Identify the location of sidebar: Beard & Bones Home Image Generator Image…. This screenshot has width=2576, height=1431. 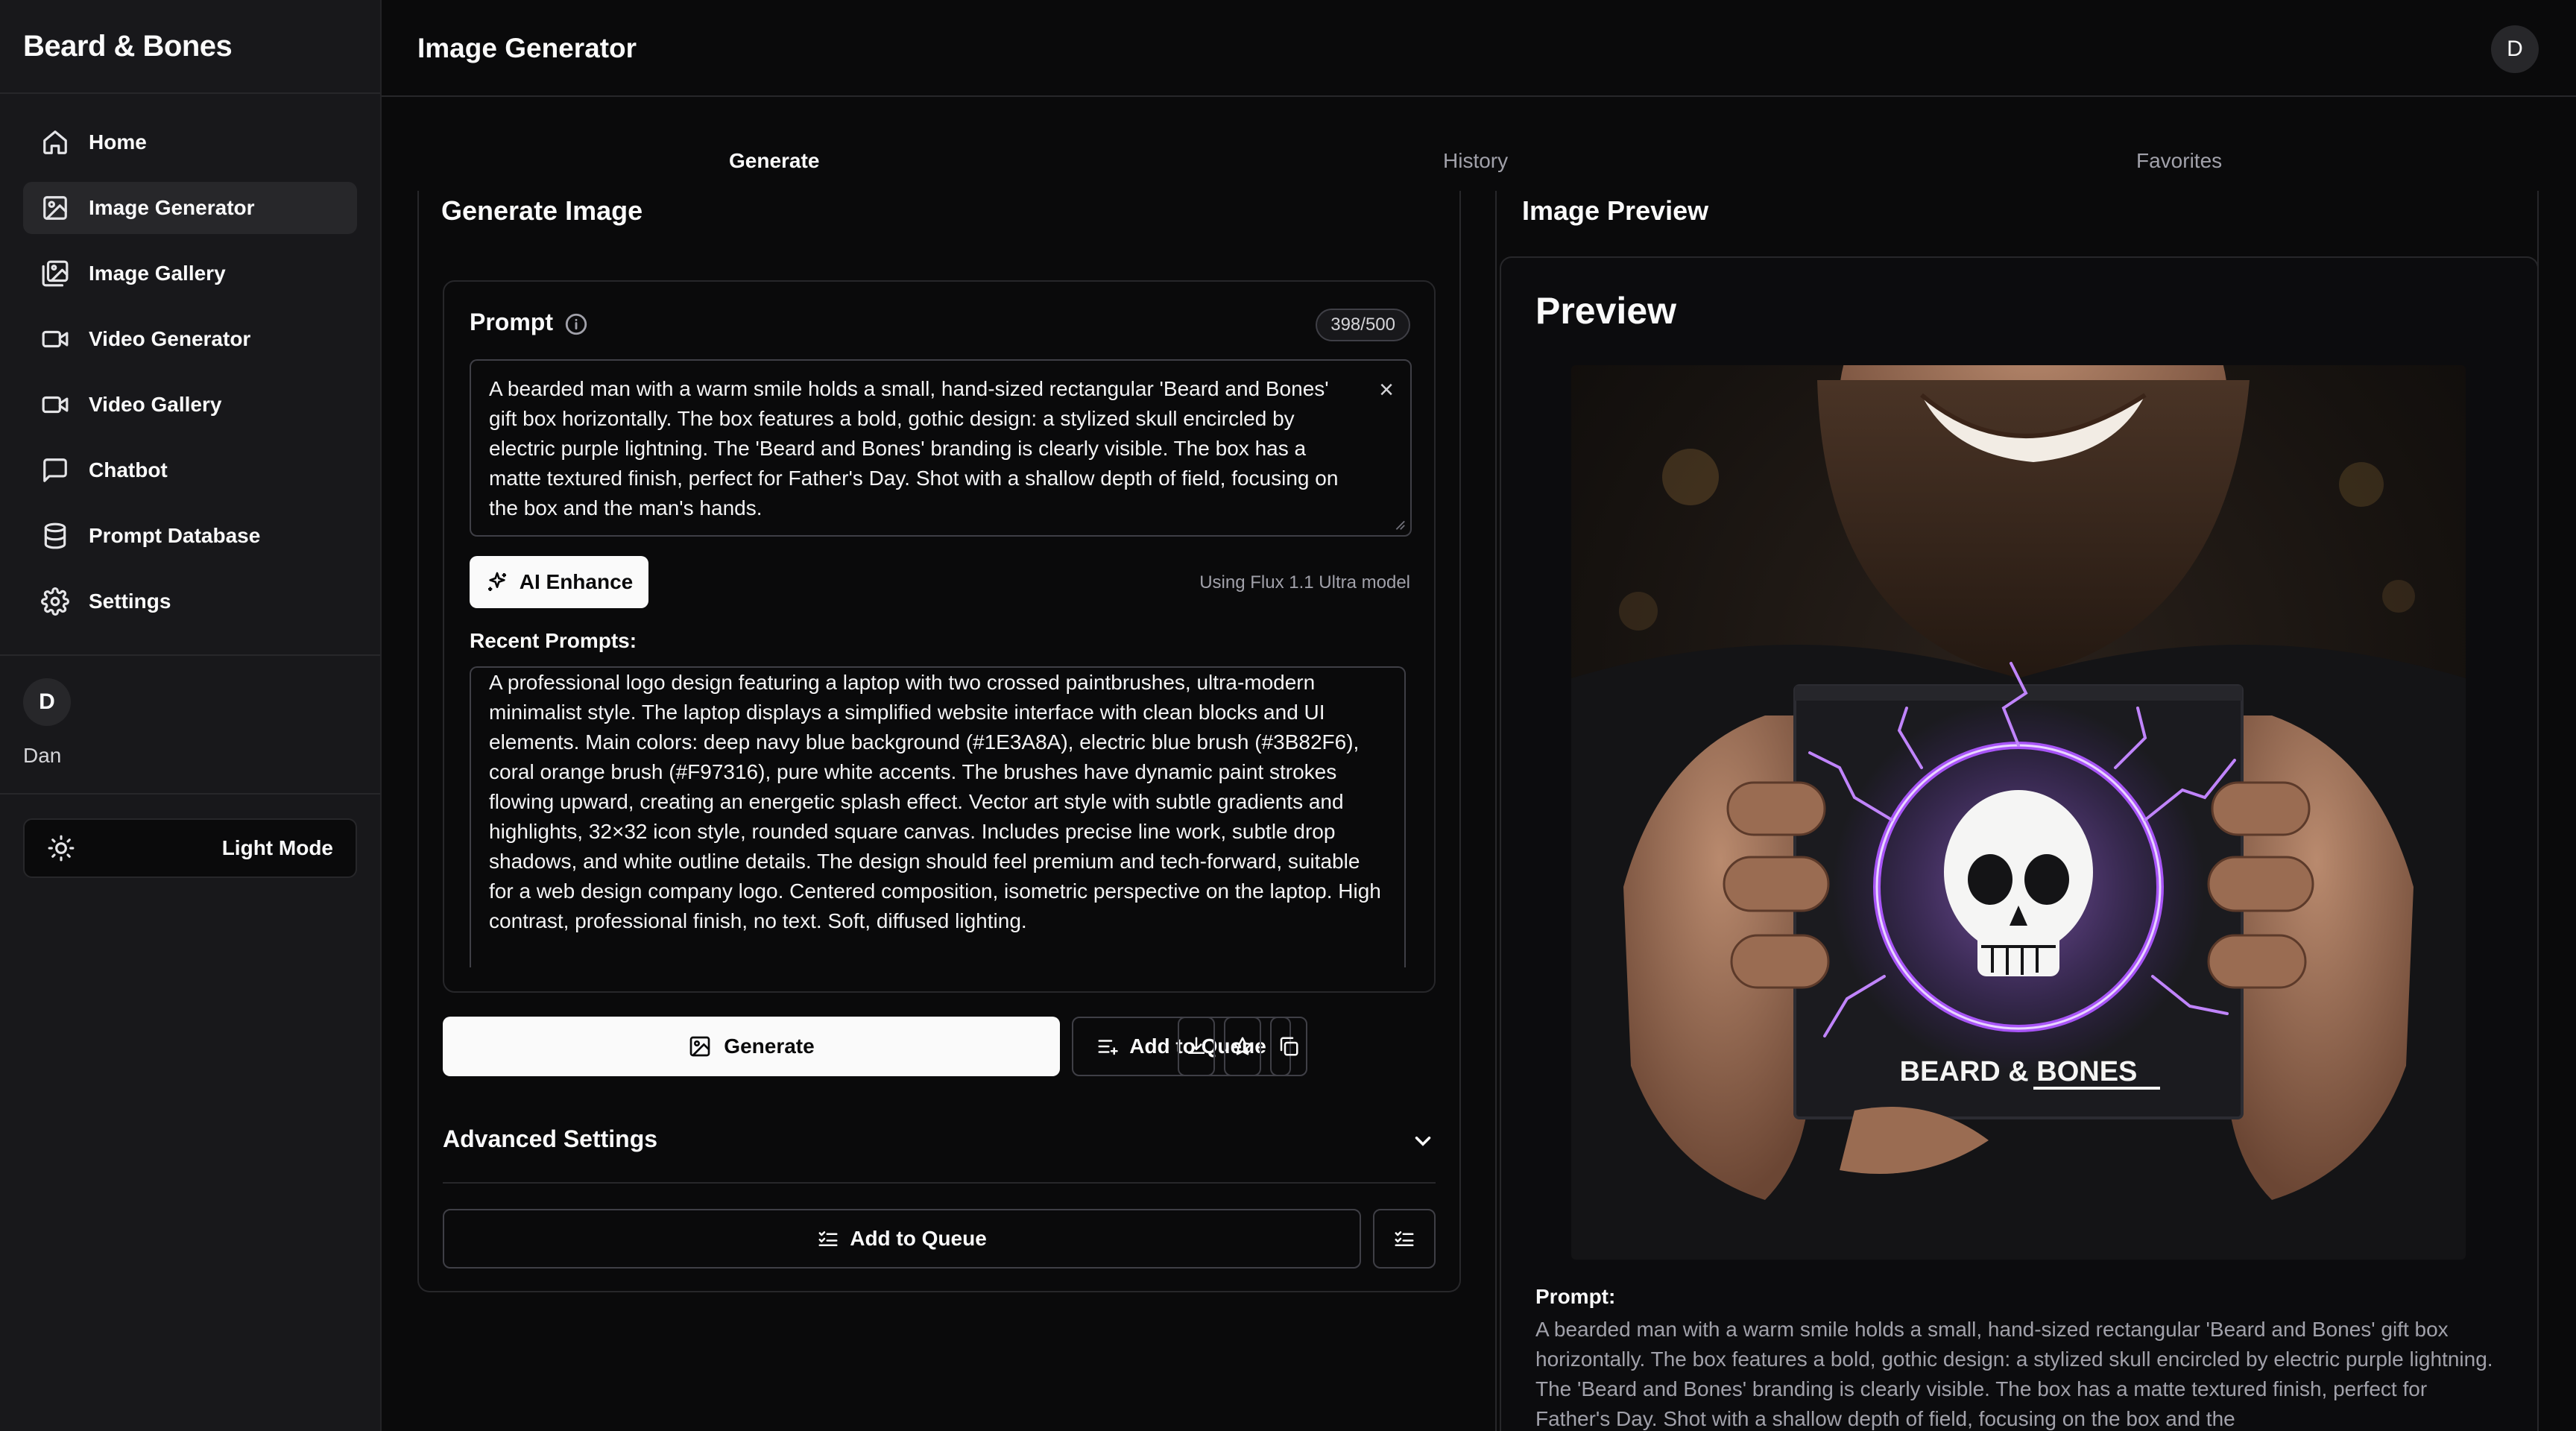
(191, 715).